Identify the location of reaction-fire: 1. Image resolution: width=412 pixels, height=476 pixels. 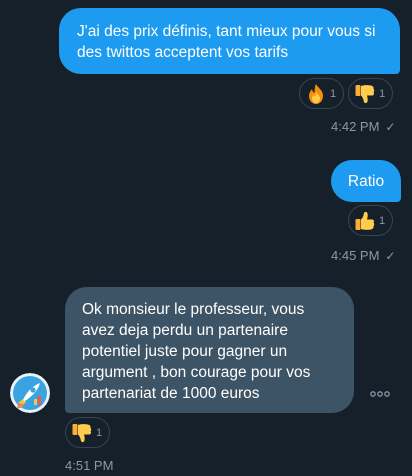
(322, 93).